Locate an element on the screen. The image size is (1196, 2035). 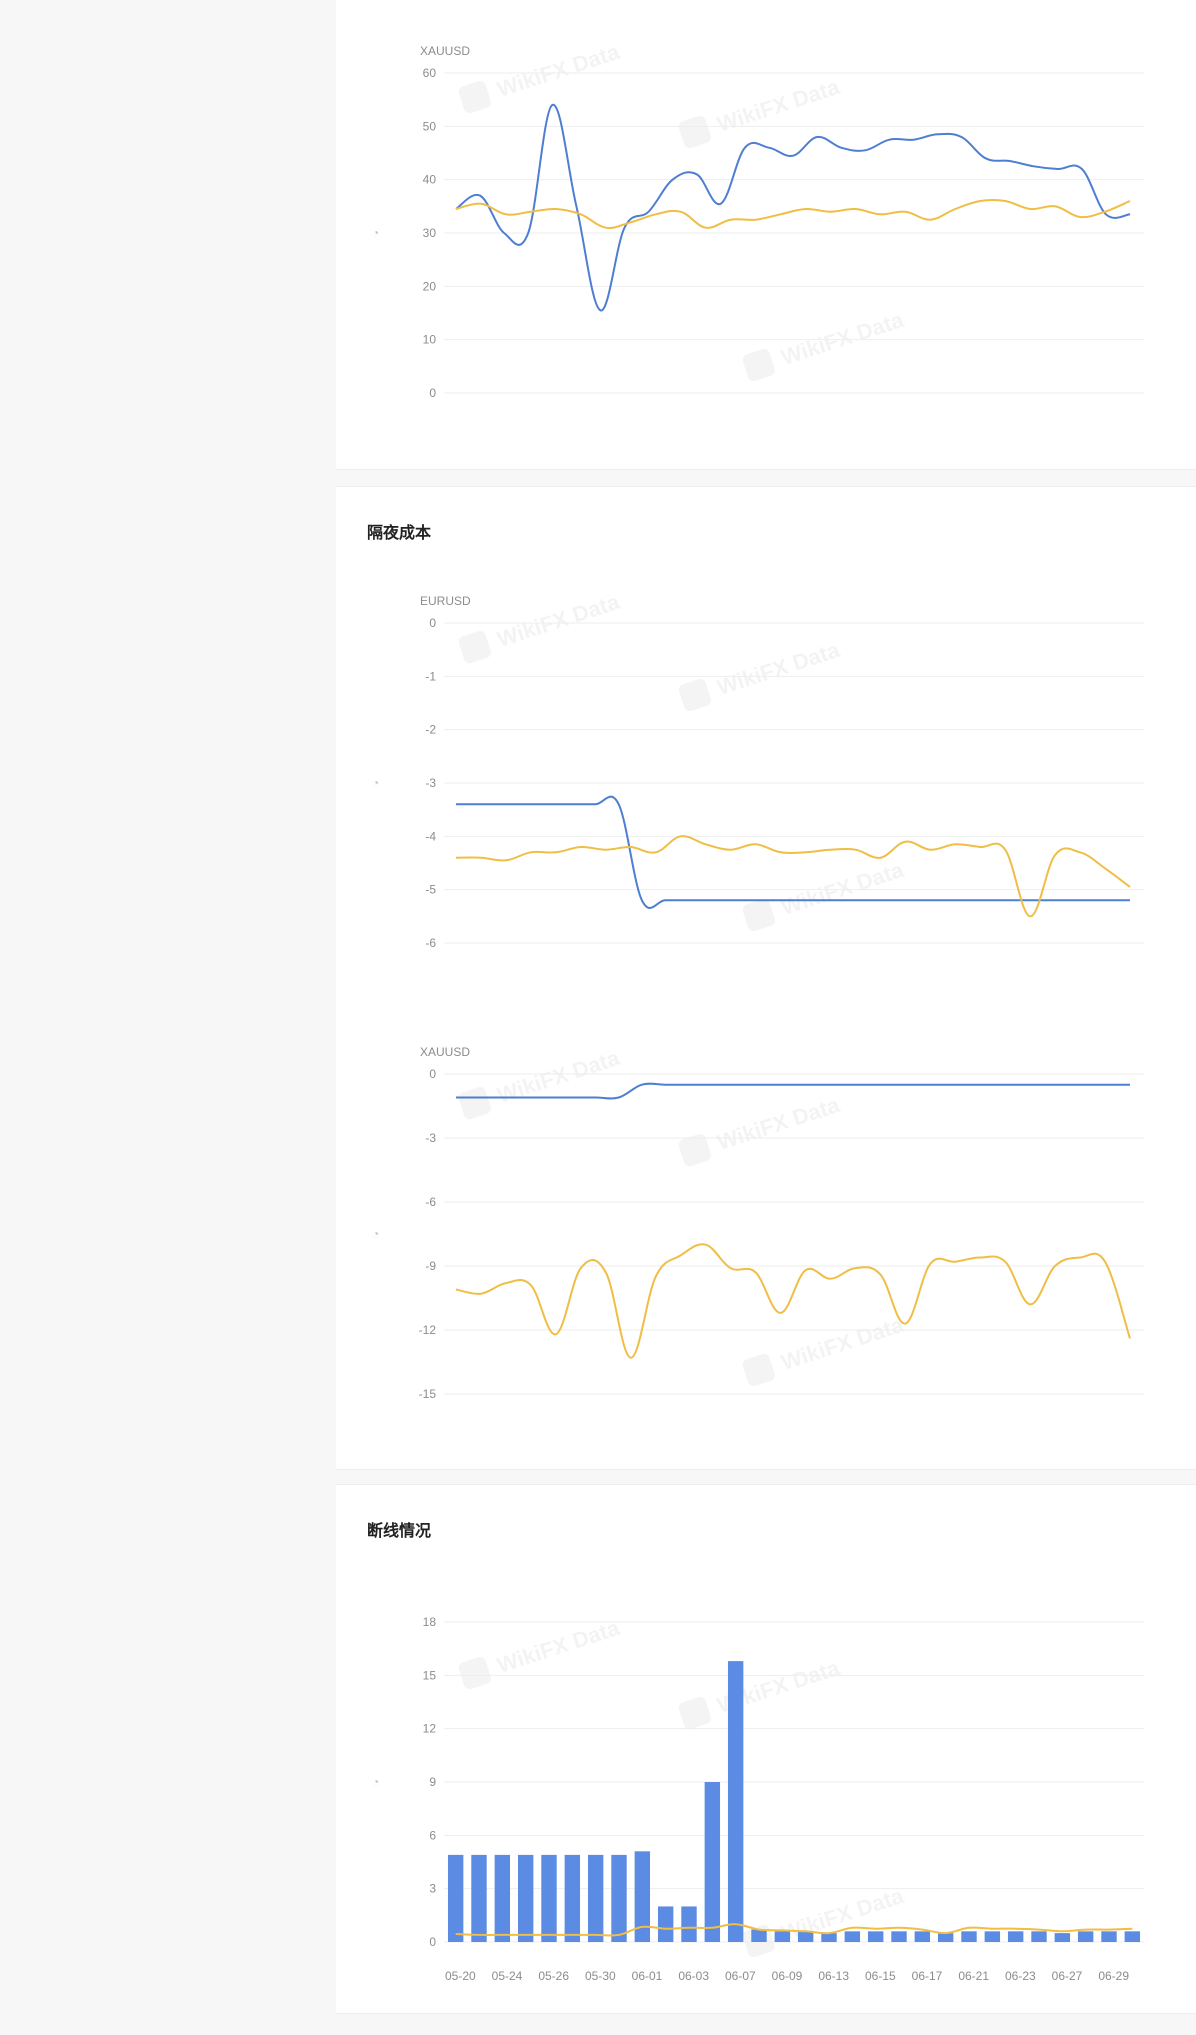
x-tick-label: 05-24 is located at coordinates (507, 1976).